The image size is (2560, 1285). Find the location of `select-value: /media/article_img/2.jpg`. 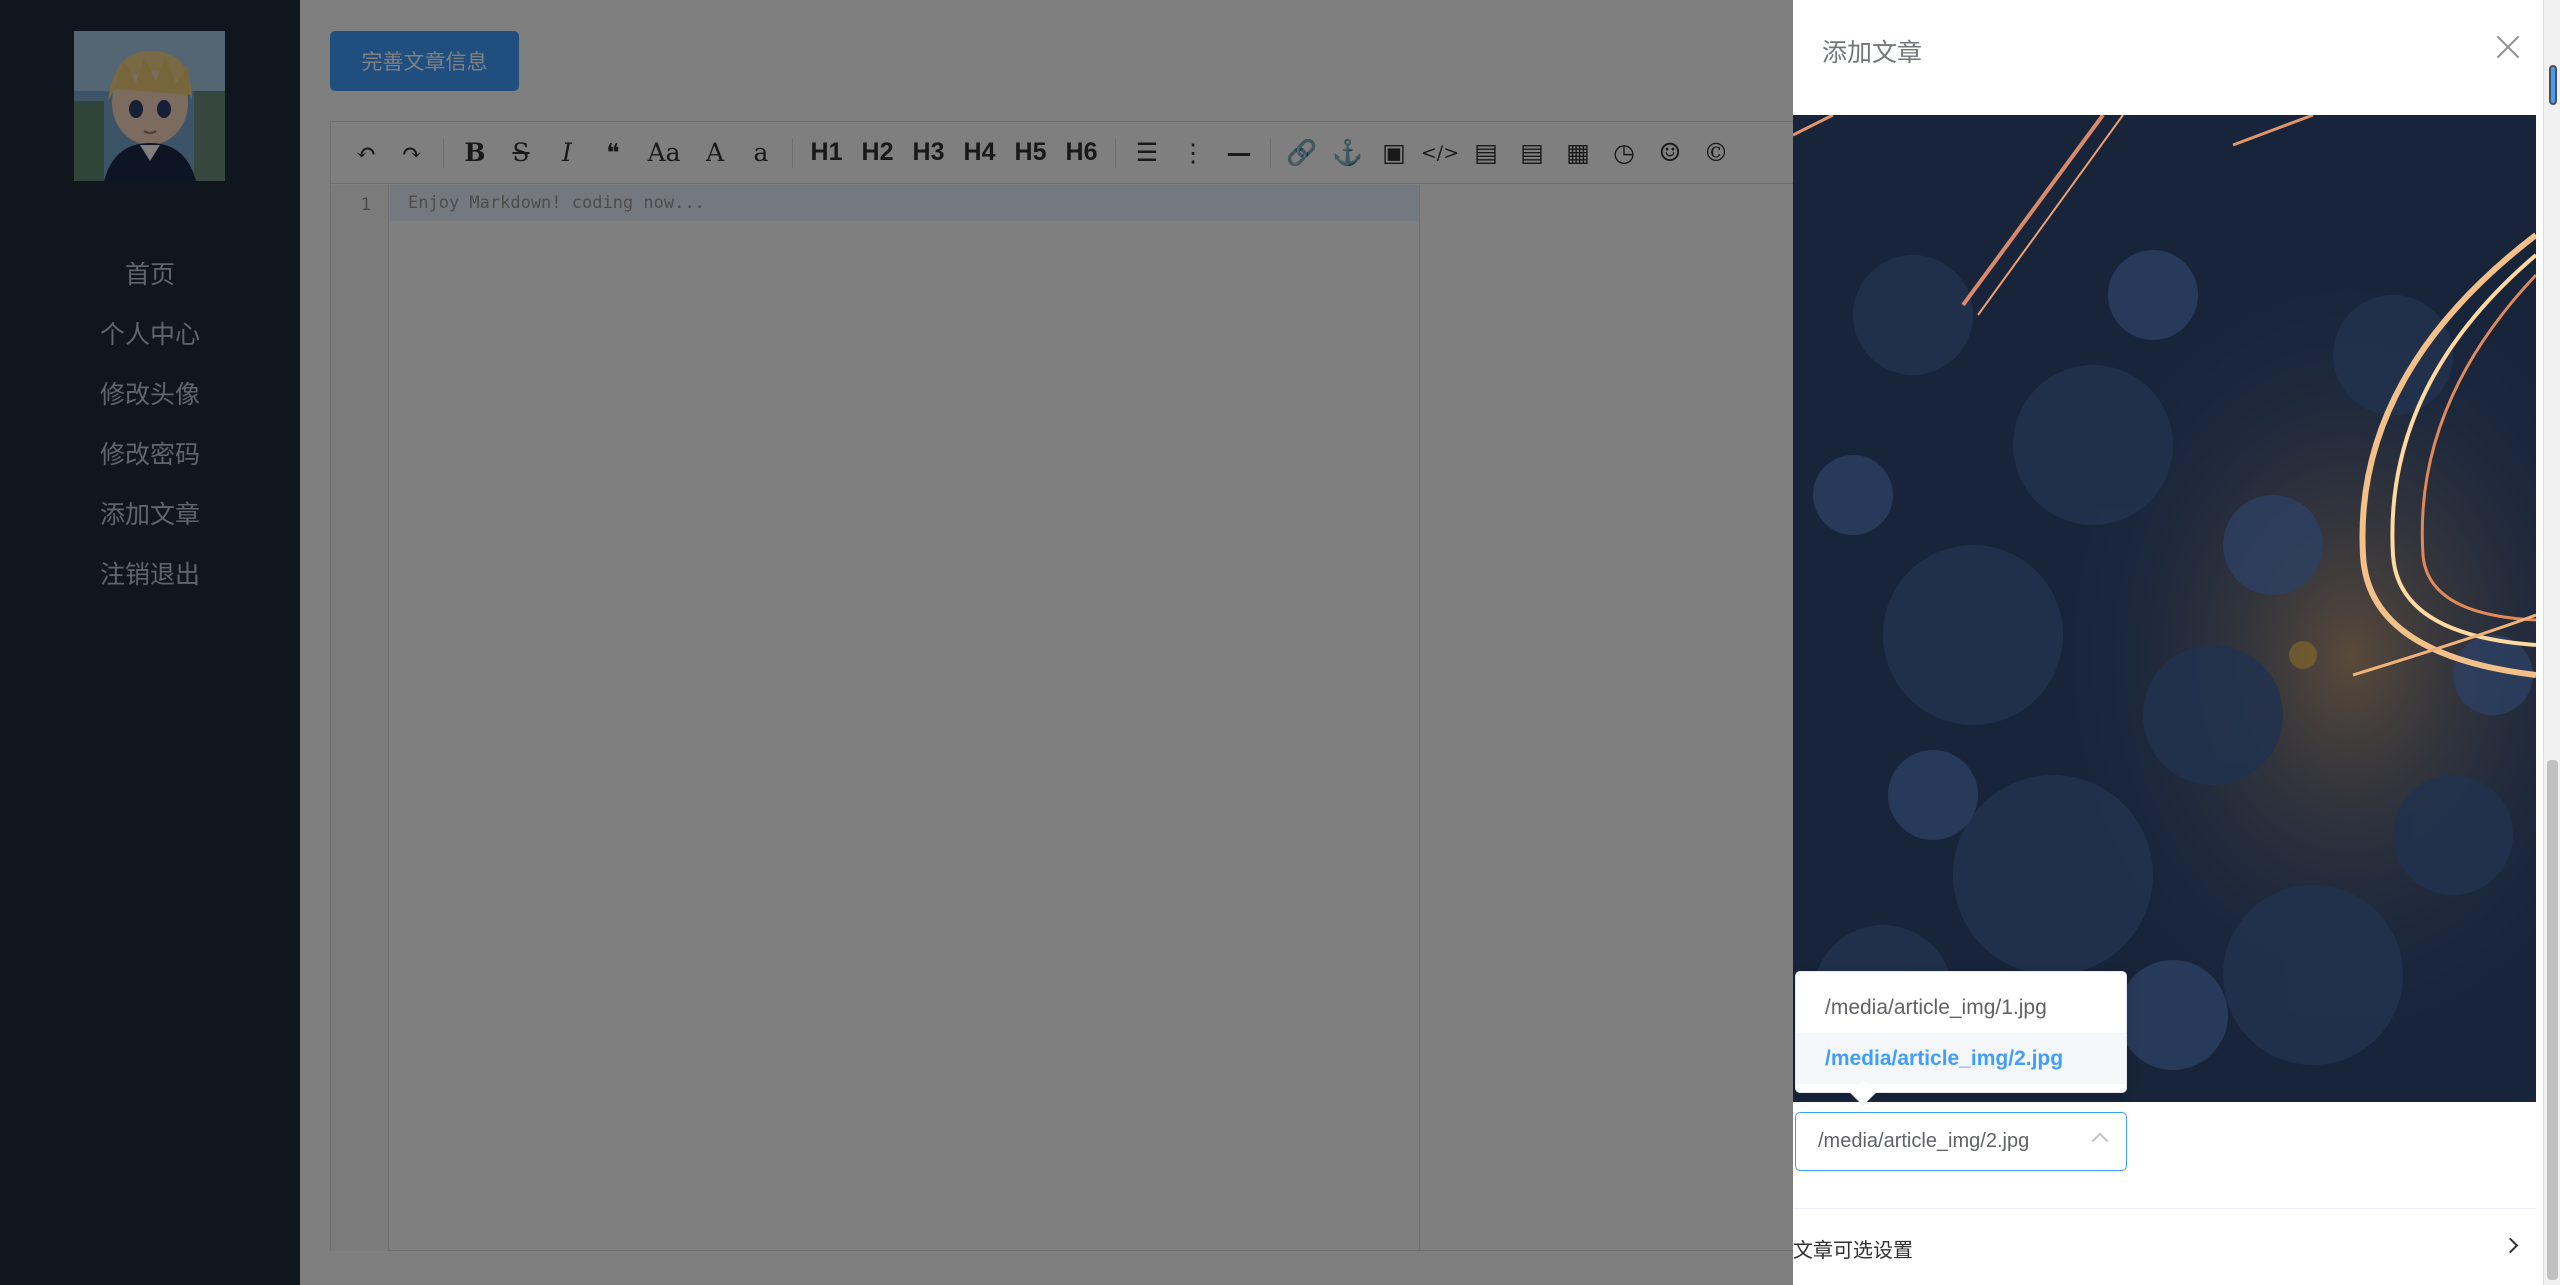

select-value: /media/article_img/2.jpg is located at coordinates (1924, 1141).